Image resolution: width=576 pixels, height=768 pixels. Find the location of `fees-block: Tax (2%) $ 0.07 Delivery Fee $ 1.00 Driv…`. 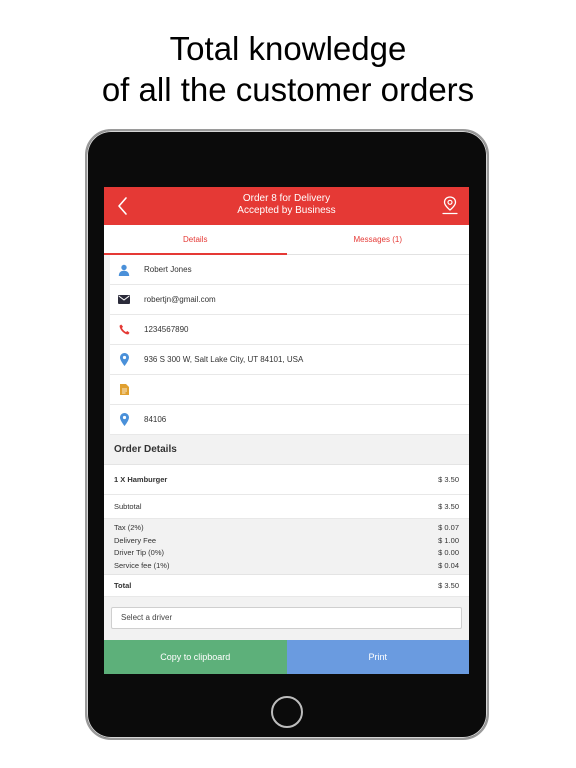

fees-block: Tax (2%) $ 0.07 Delivery Fee $ 1.00 Driv… is located at coordinates (286, 547).